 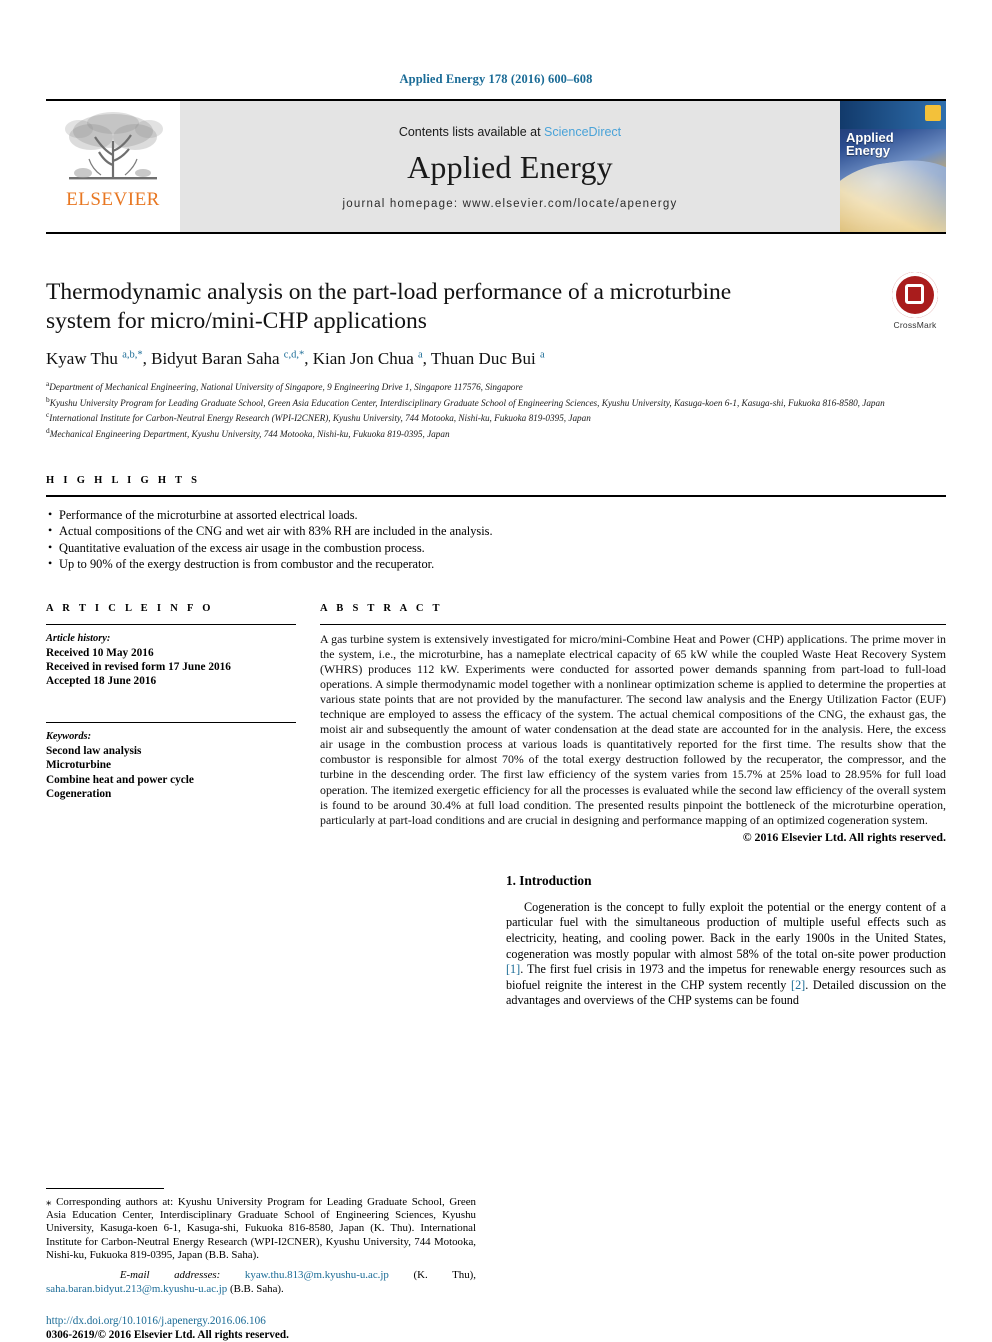 I want to click on running-head: Applied Energy 178 (2016) 600–608, so click(x=496, y=79).